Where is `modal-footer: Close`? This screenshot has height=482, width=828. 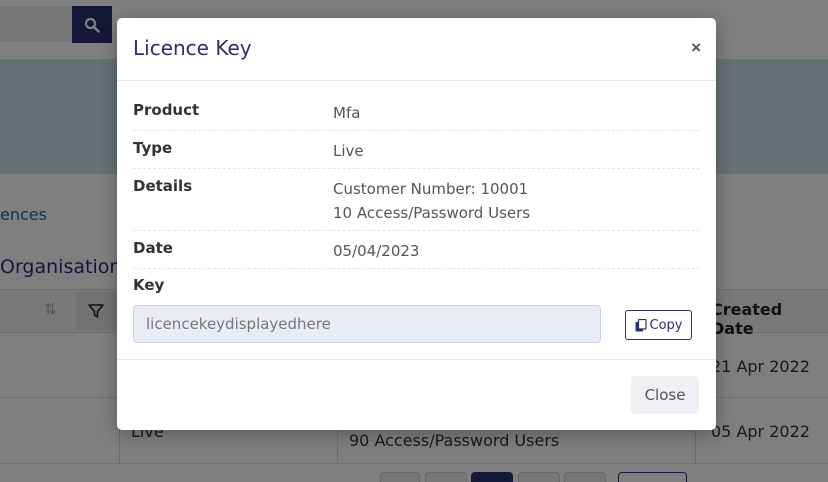
modal-footer: Close is located at coordinates (416, 394).